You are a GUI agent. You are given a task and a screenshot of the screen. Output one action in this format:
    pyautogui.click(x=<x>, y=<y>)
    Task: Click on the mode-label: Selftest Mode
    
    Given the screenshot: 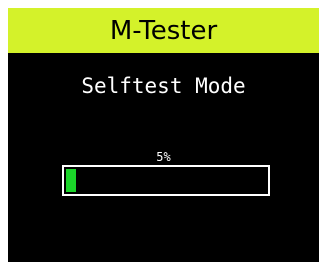 What is the action you would take?
    pyautogui.click(x=163, y=86)
    